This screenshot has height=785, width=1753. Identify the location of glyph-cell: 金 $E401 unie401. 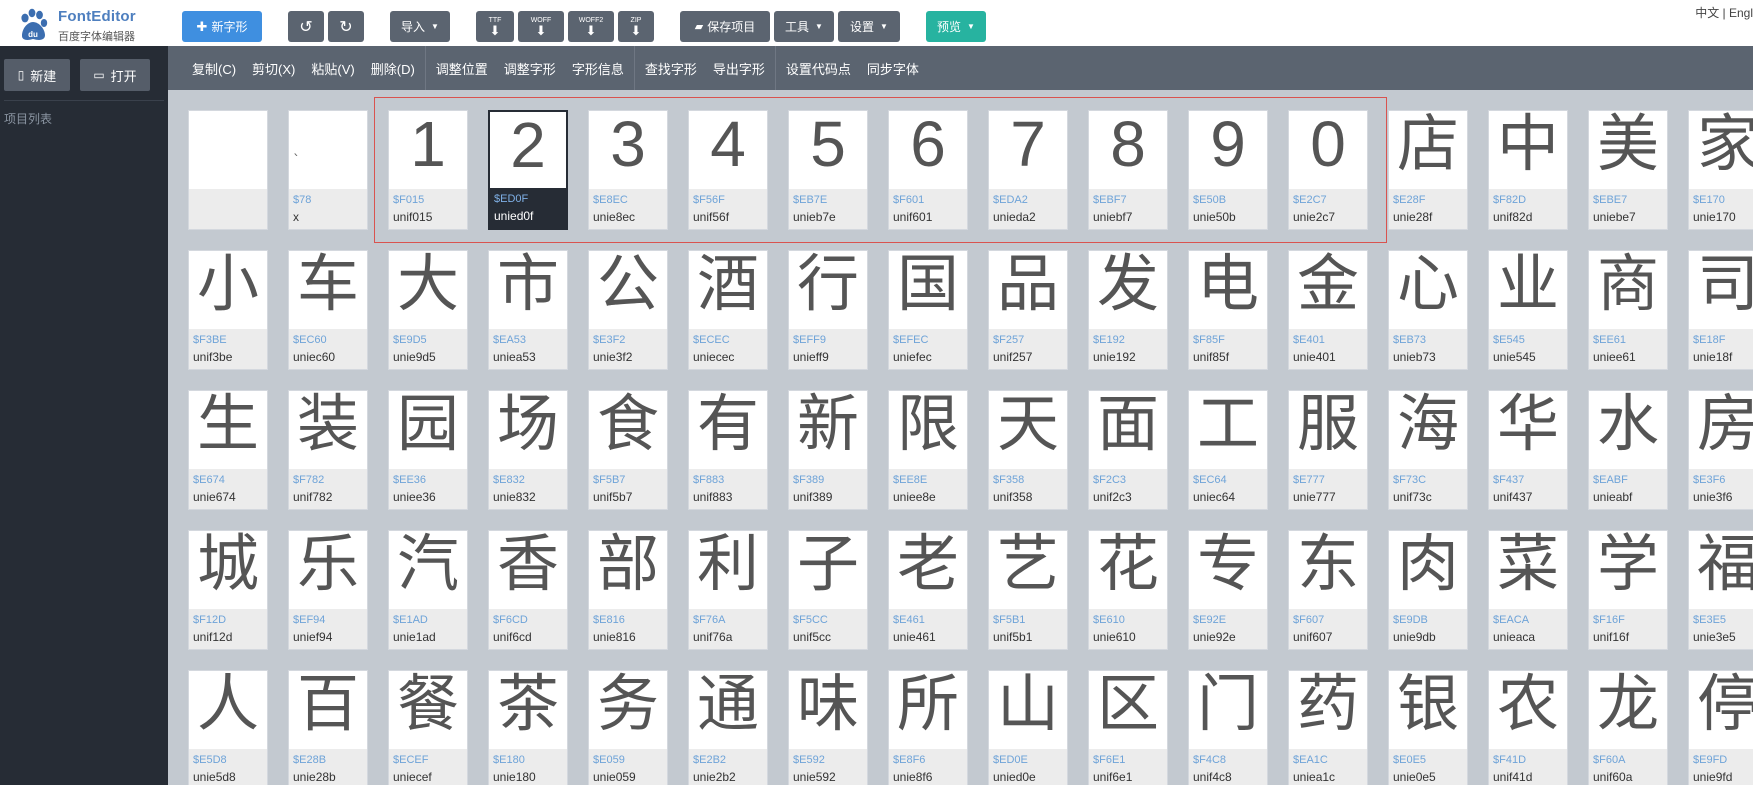
(1328, 310).